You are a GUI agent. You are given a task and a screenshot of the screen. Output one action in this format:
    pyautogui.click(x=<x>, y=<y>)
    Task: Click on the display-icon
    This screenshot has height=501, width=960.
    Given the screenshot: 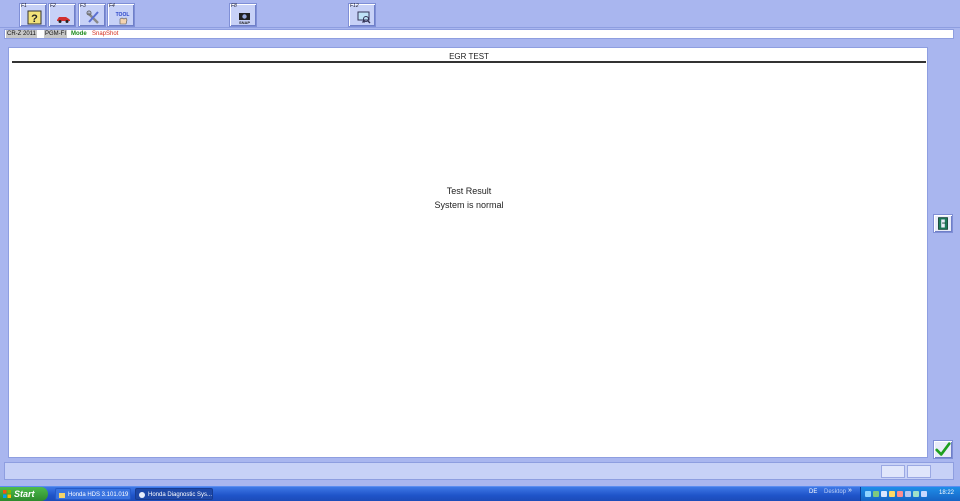 What is the action you would take?
    pyautogui.click(x=908, y=494)
    